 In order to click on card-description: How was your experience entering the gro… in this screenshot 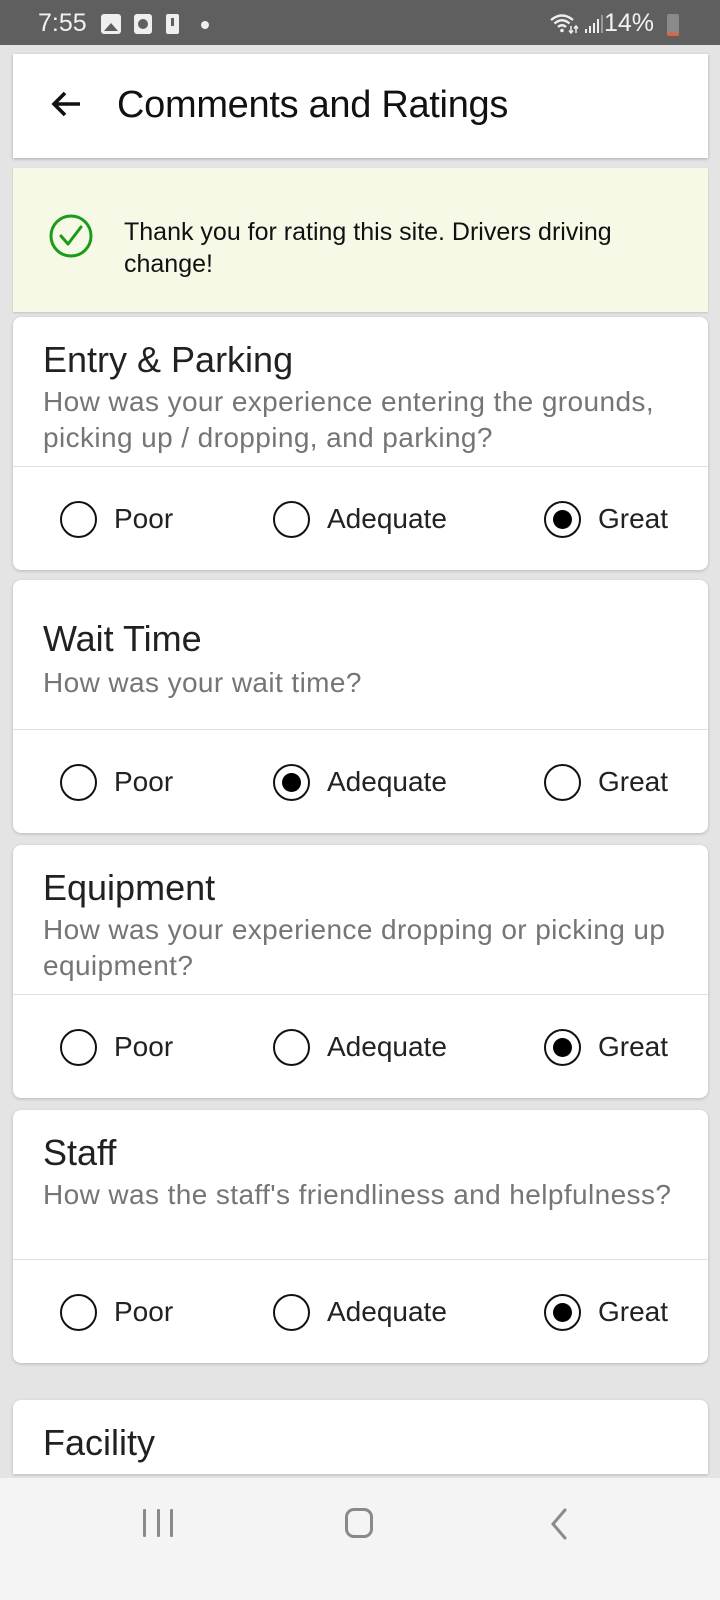, I will do `click(349, 419)`.